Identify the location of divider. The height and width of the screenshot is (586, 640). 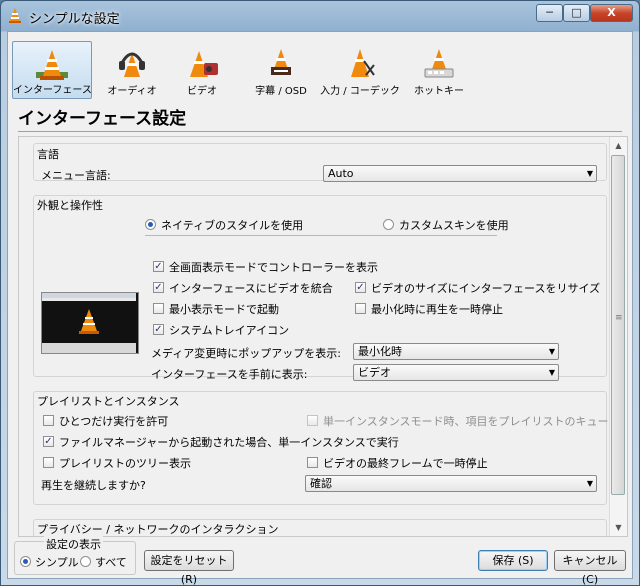
(320, 131).